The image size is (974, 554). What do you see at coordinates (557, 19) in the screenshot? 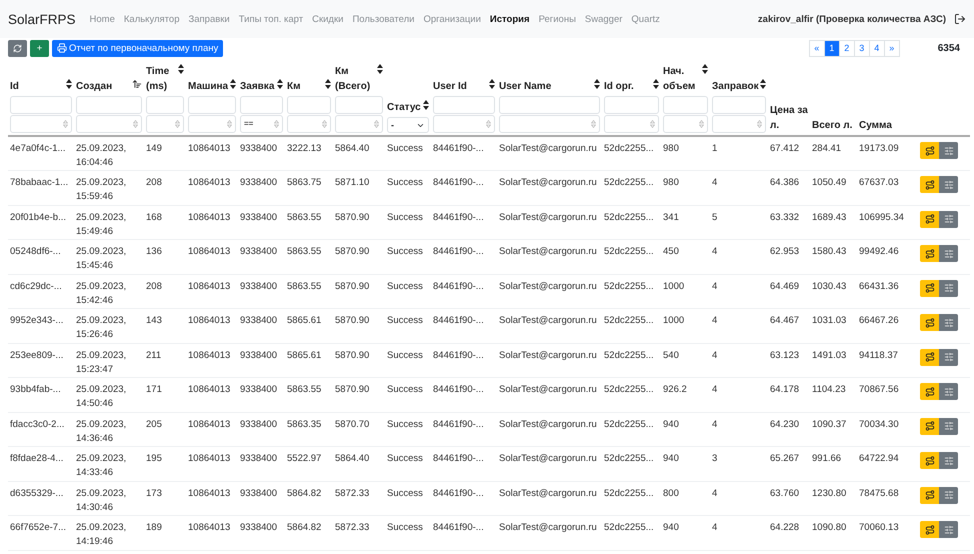
I see `nav-link: Регионы` at bounding box center [557, 19].